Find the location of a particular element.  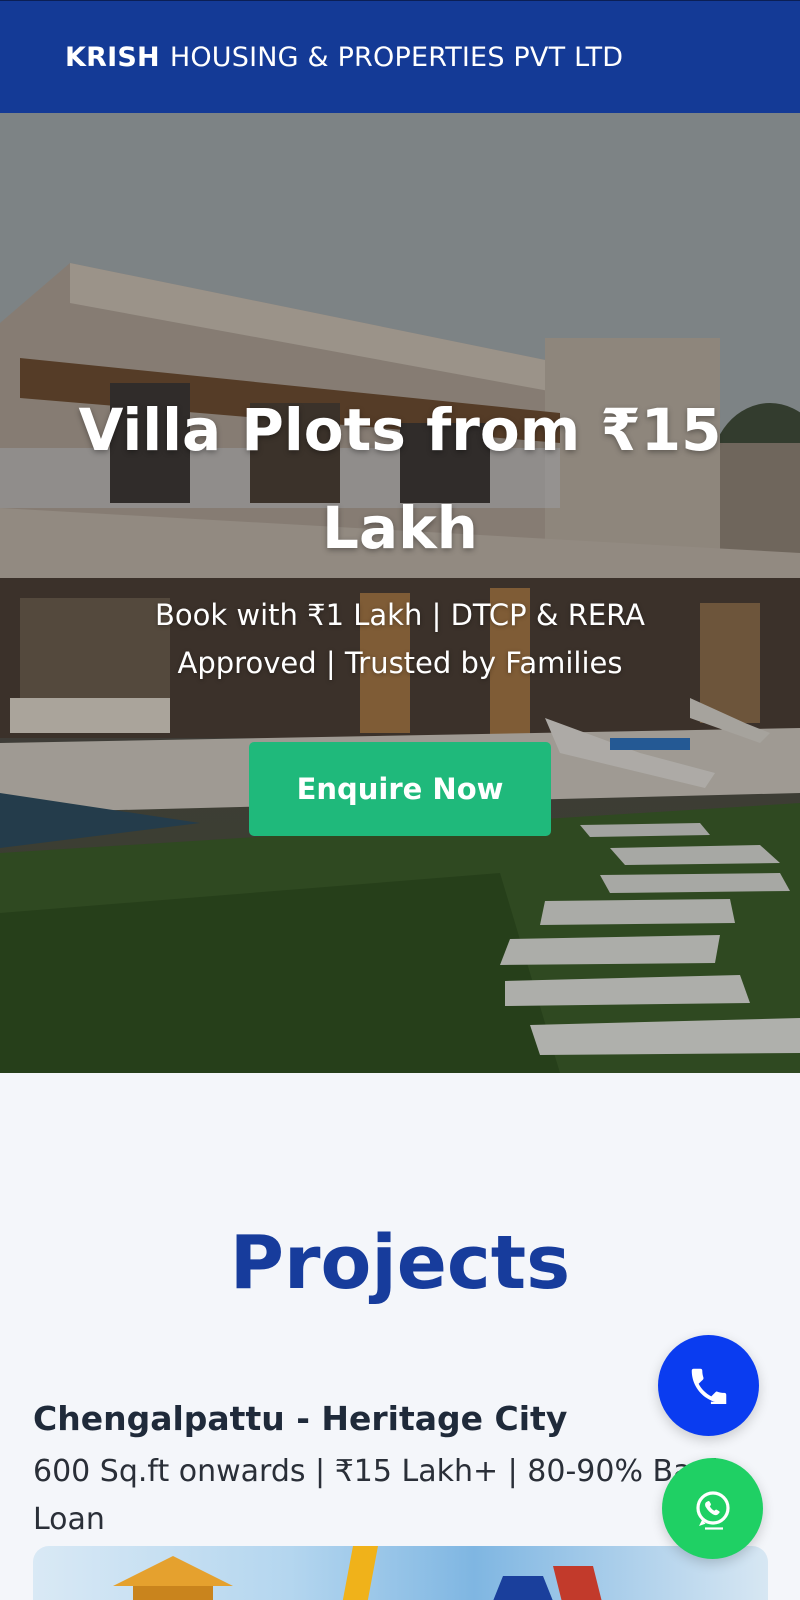

site-header: KRISH HOUSING & PROPERTIES PVT LTD is located at coordinates (400, 56).